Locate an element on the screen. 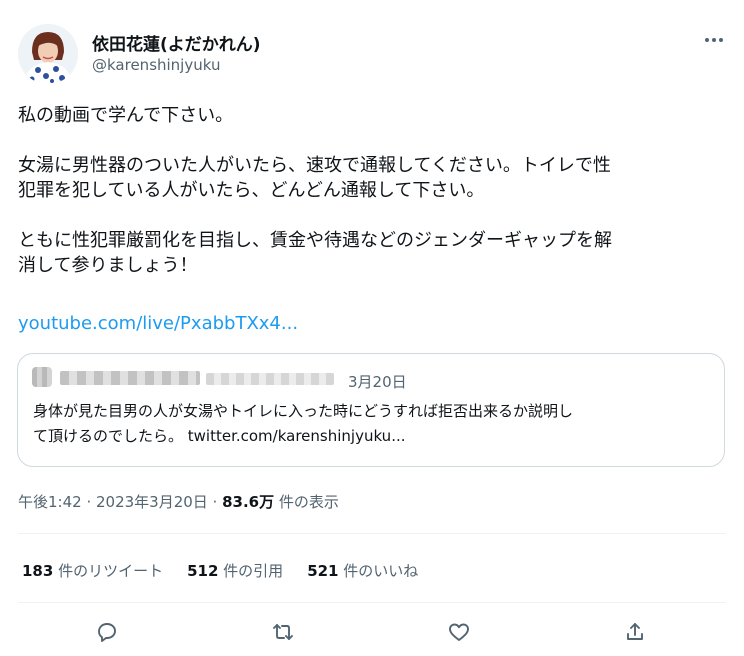 This screenshot has height=656, width=744. tweet-line: 私の動画で学んで下さい。 is located at coordinates (126, 115).